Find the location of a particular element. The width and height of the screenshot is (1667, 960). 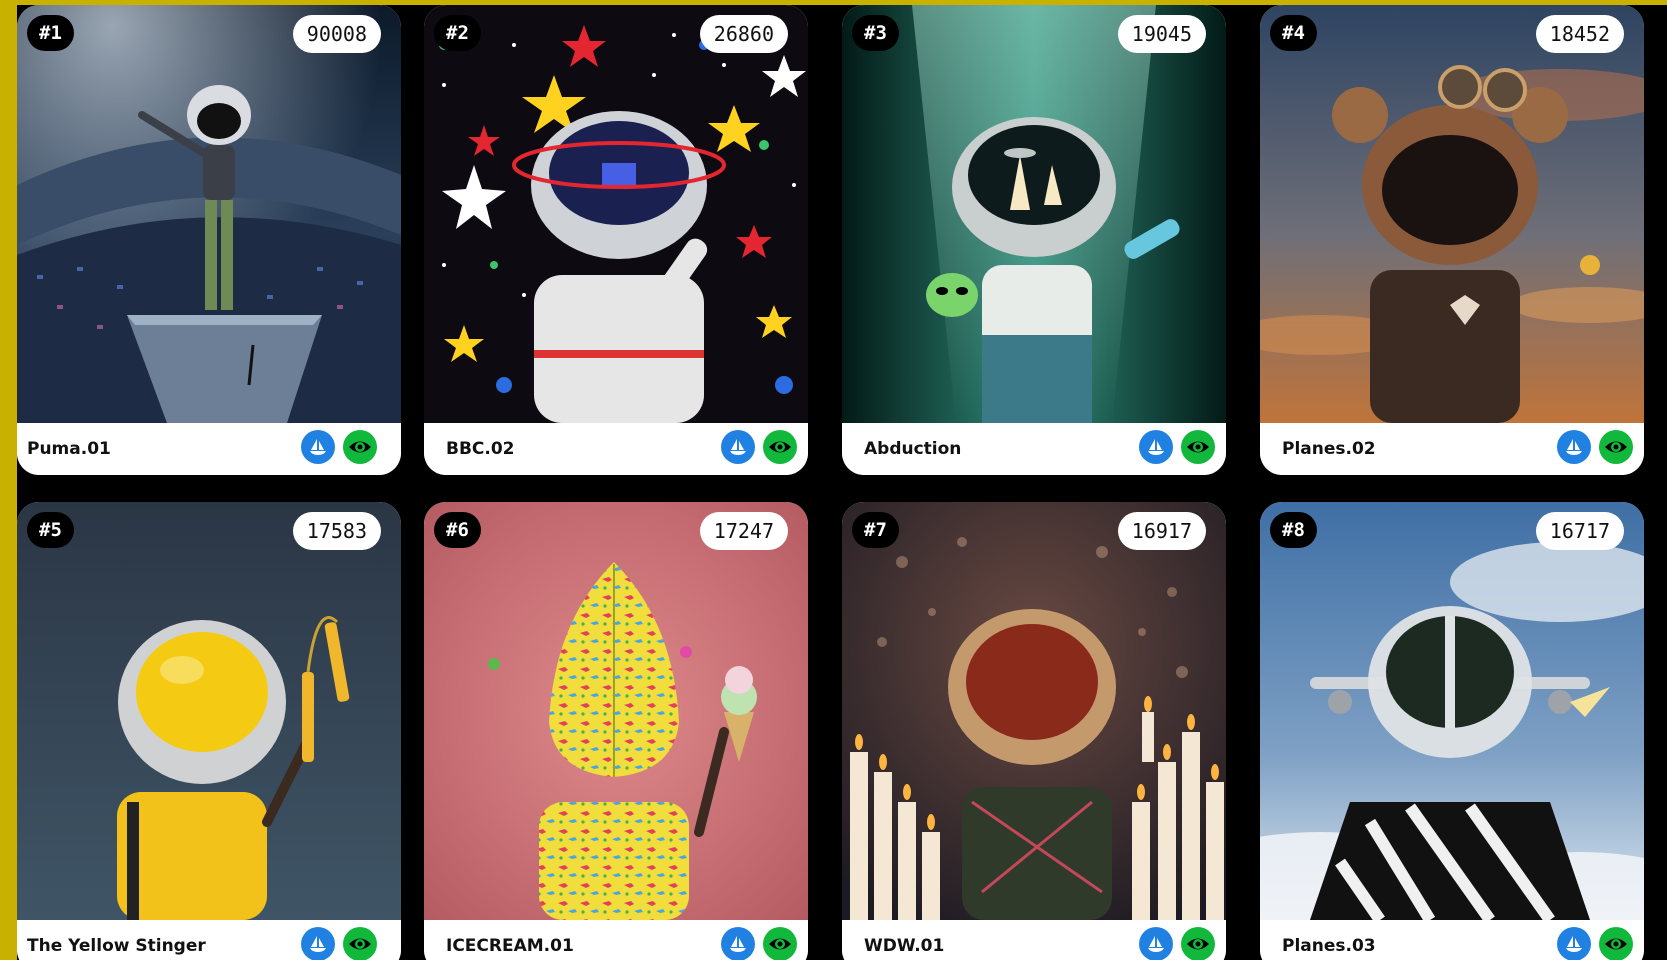

score-badge: 90008 is located at coordinates (336, 34).